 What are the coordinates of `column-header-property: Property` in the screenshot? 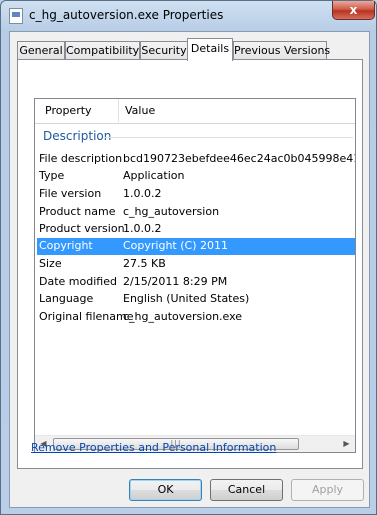 It's located at (68, 110).